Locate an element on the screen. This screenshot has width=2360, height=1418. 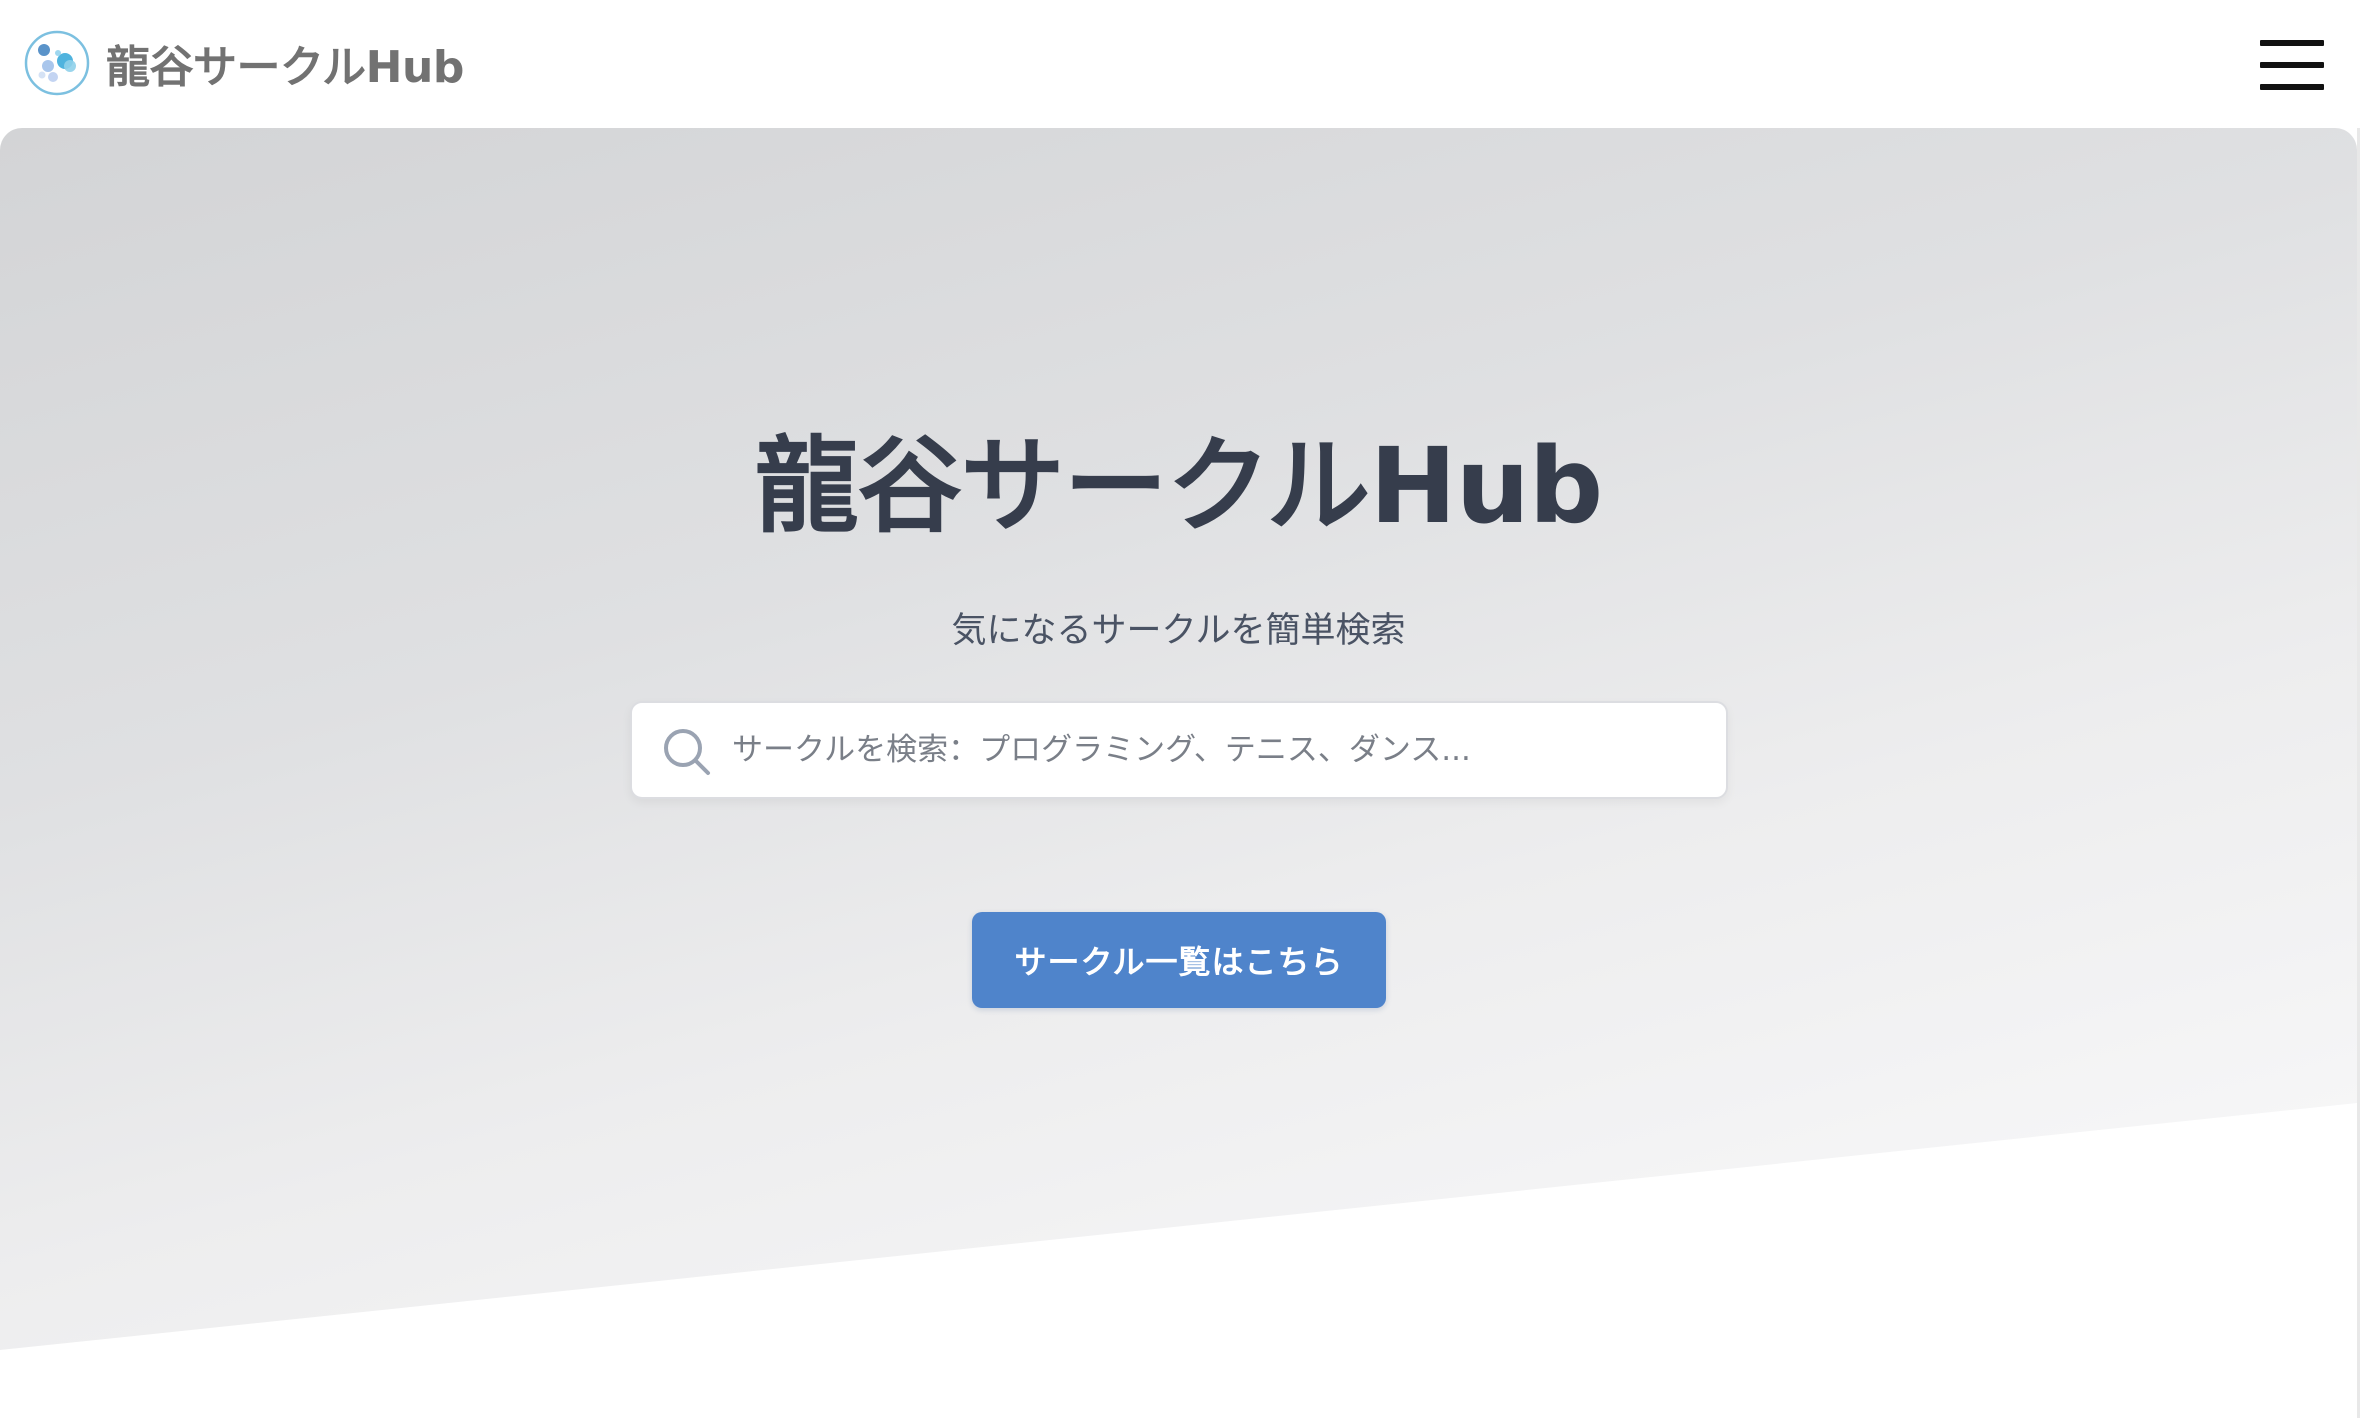
search-bar is located at coordinates (1179, 750).